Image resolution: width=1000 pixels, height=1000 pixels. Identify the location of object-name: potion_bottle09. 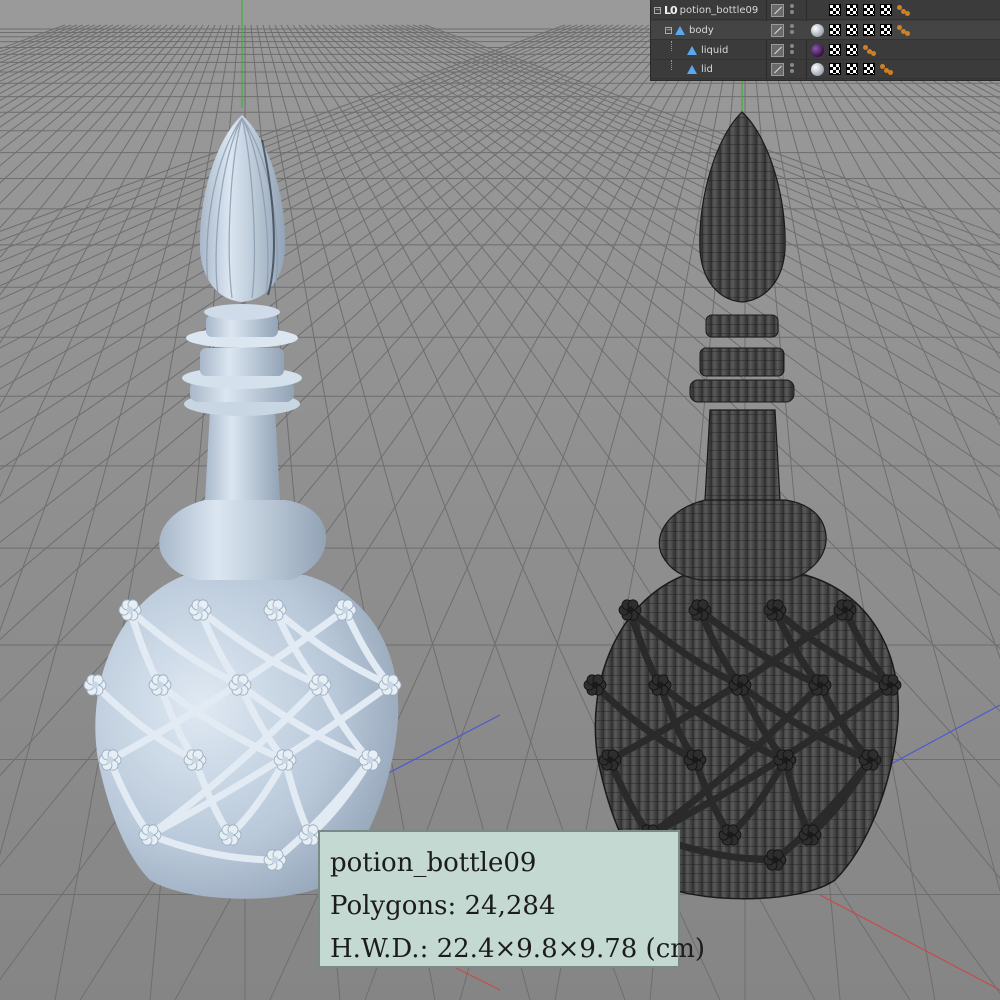
(719, 10).